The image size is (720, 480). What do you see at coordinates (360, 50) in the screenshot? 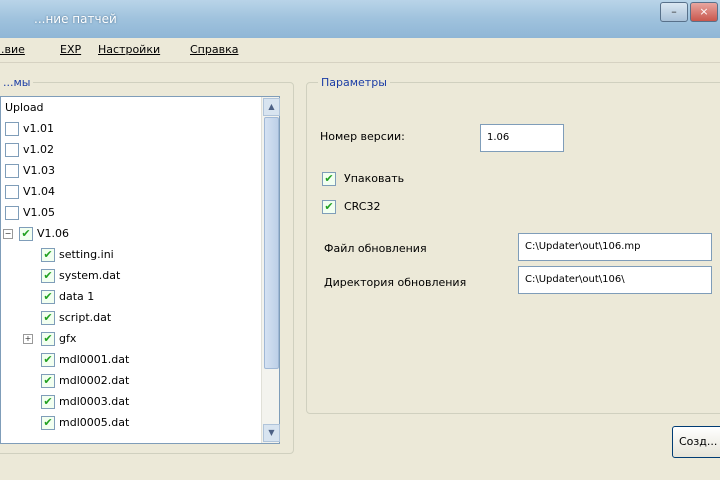
I see `menu-bar: ...вие EXP Настройки Справка` at bounding box center [360, 50].